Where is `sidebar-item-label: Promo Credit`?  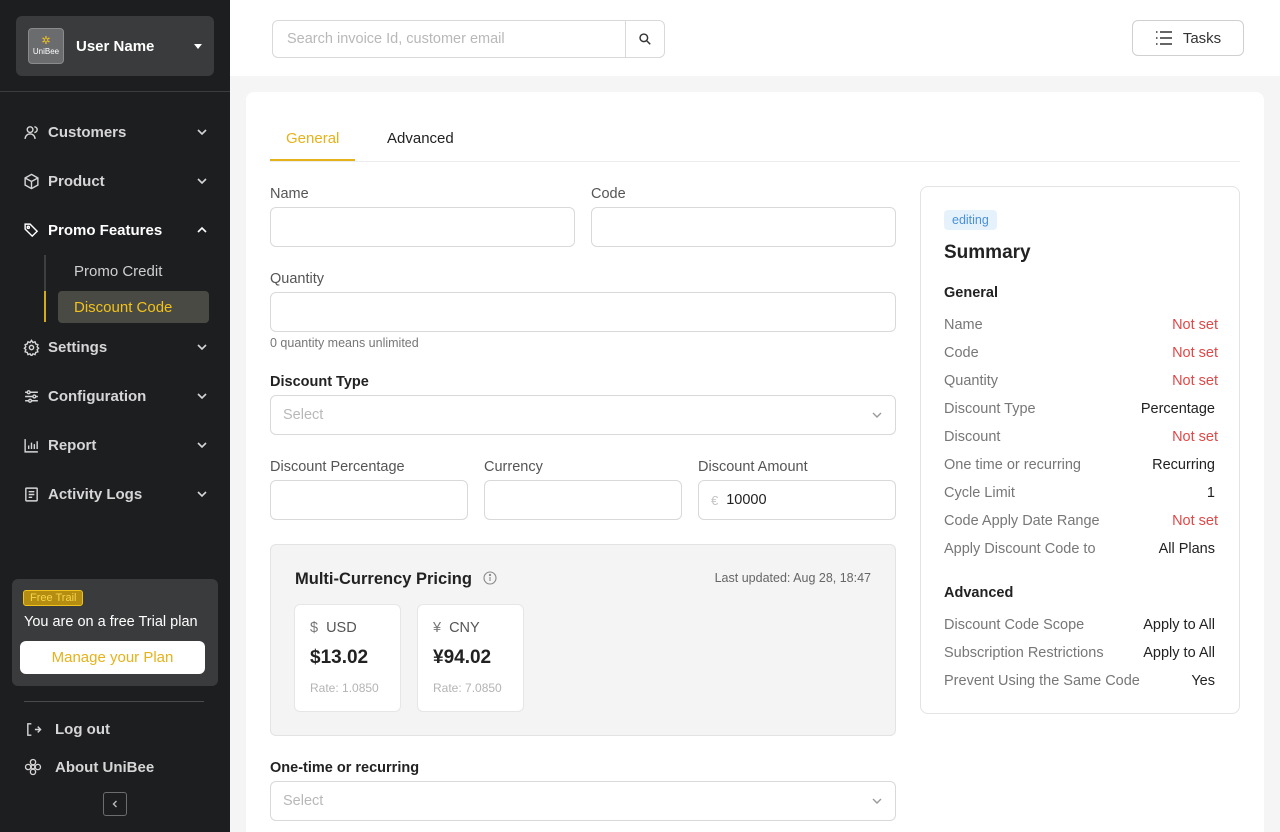 sidebar-item-label: Promo Credit is located at coordinates (118, 271).